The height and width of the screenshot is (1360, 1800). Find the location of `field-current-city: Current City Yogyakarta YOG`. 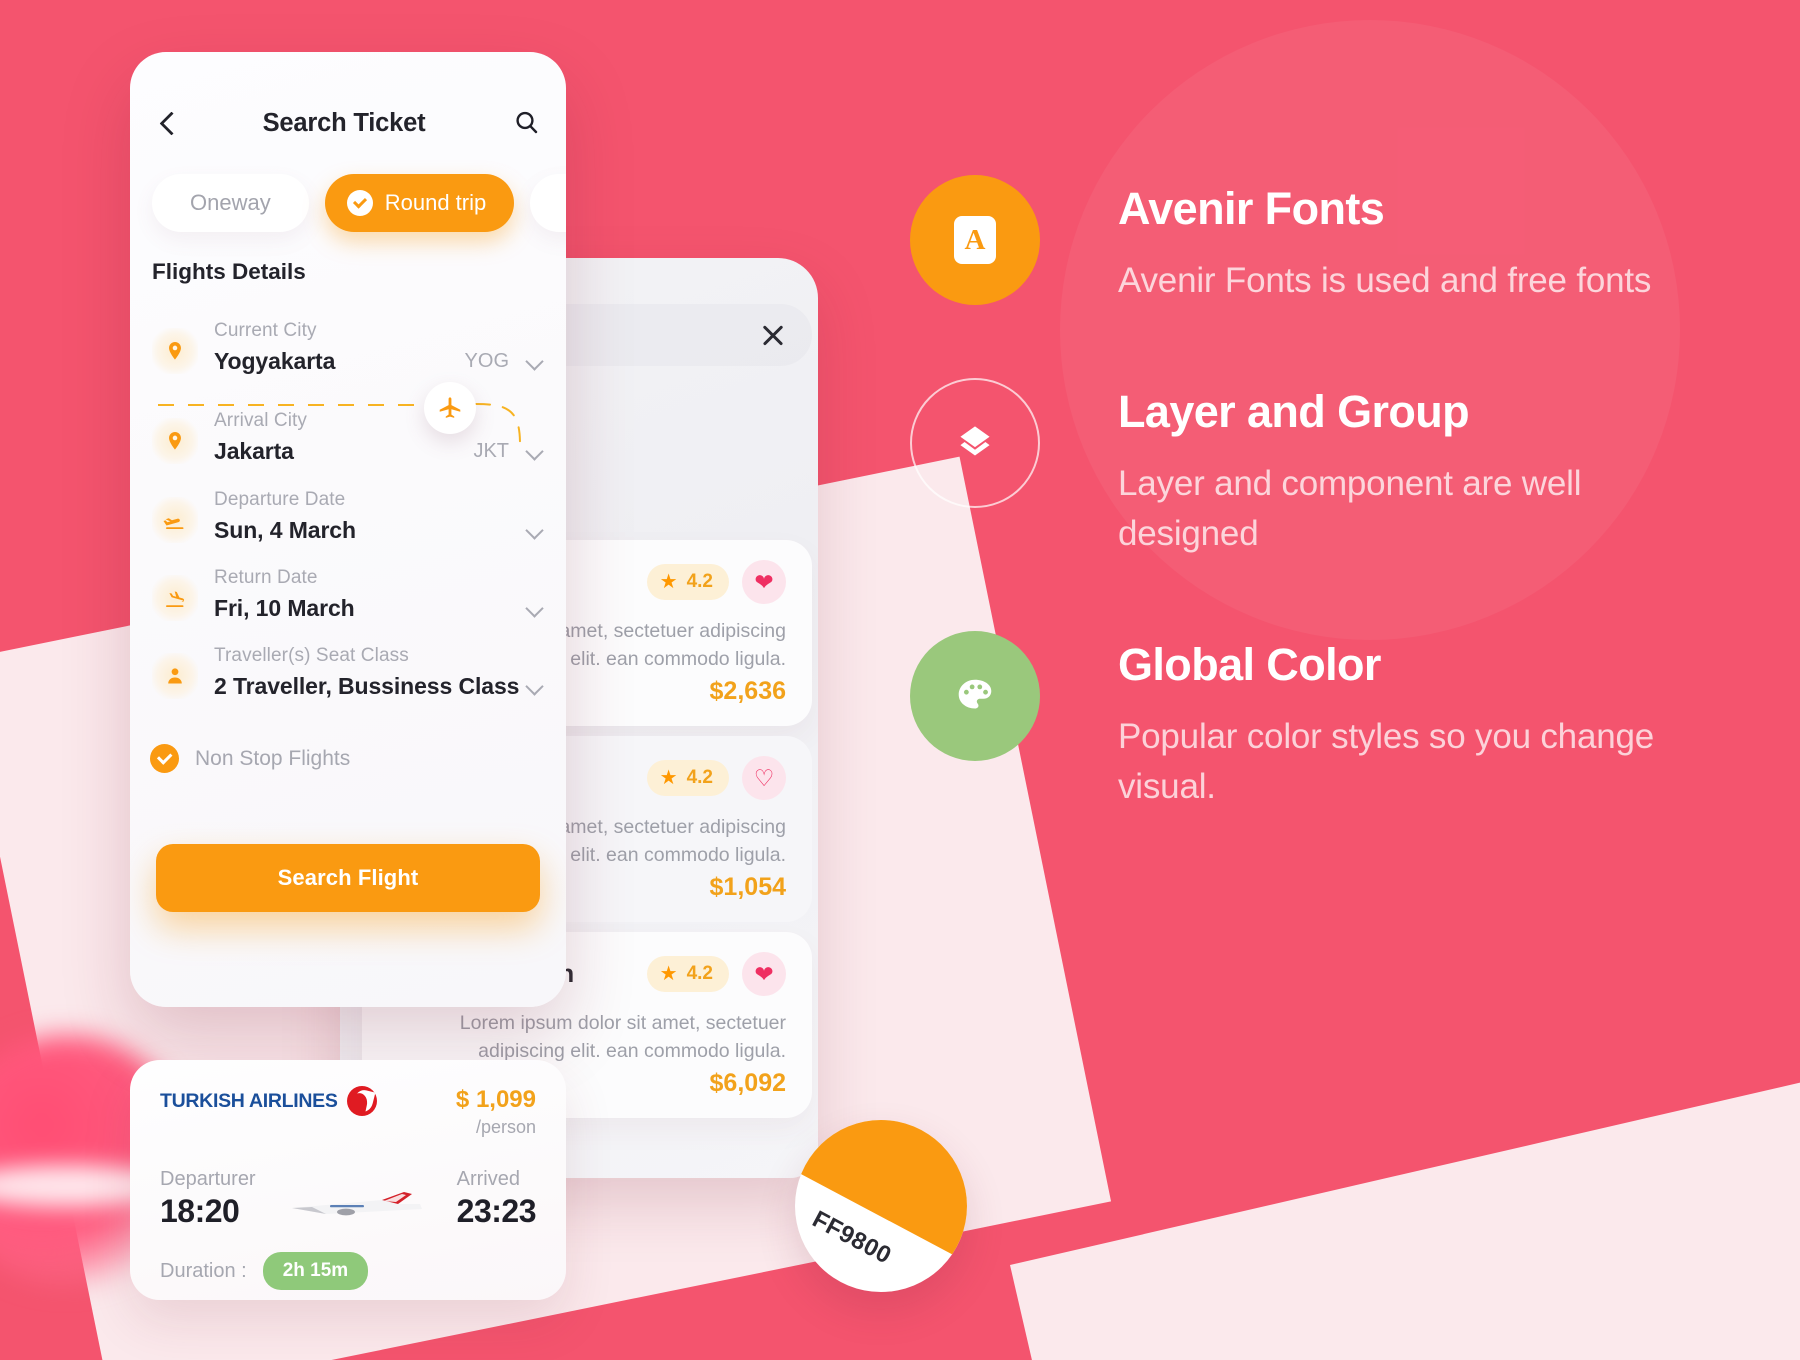

field-current-city: Current City Yogyakarta YOG is located at coordinates (348, 347).